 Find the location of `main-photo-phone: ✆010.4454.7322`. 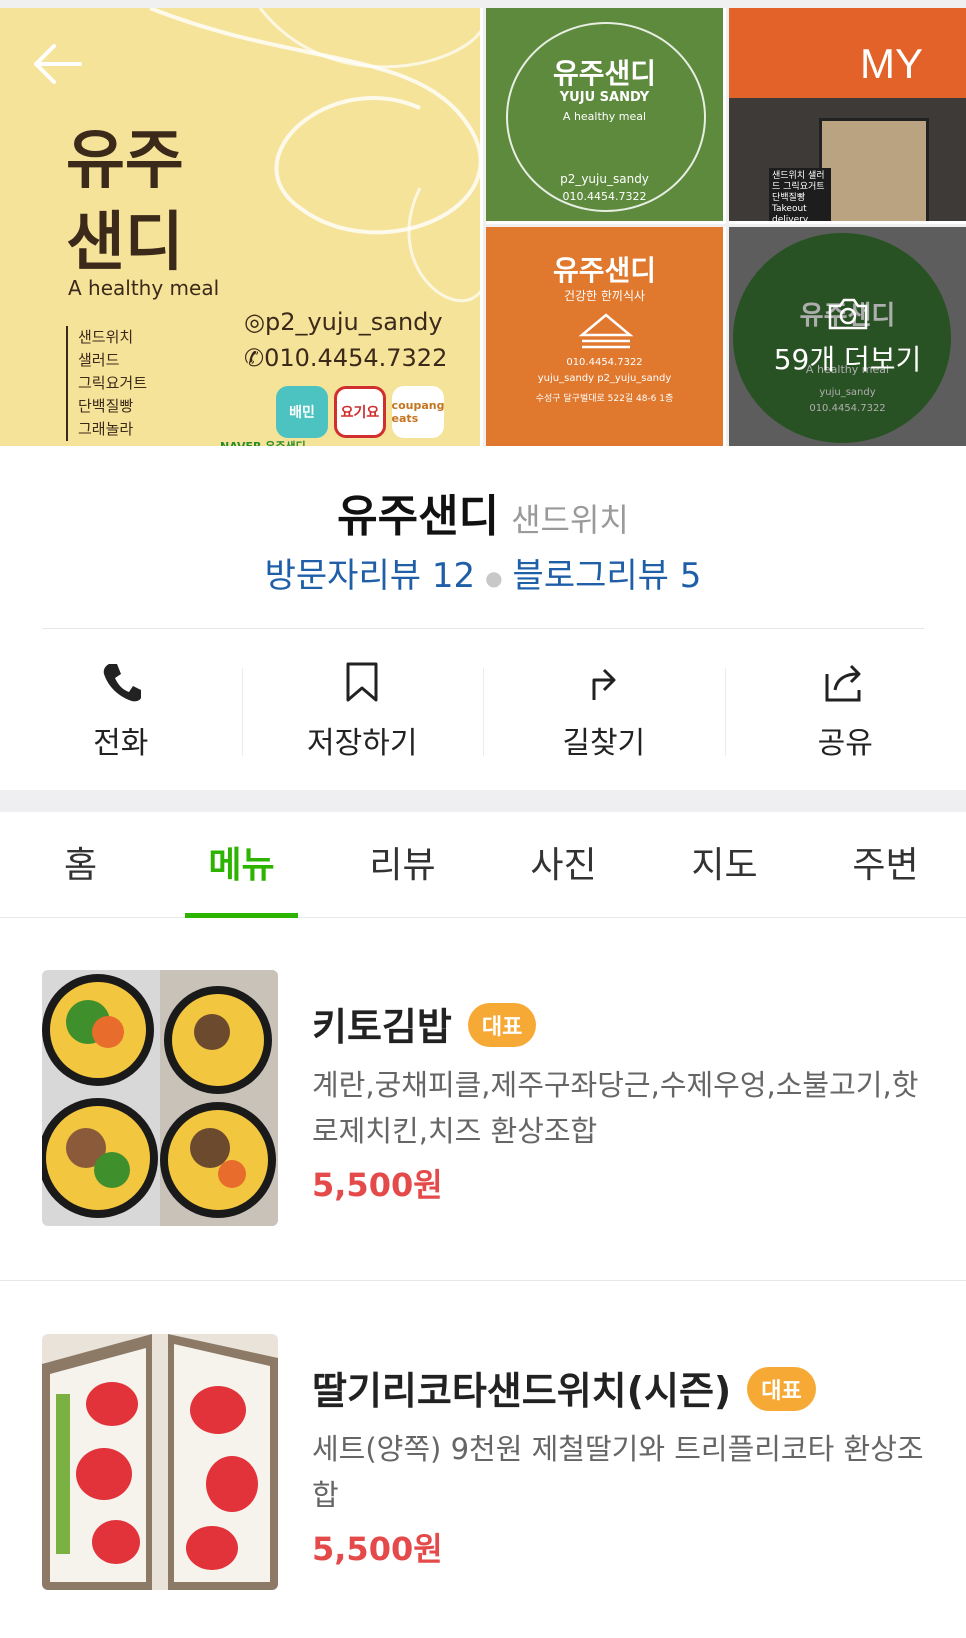

main-photo-phone: ✆010.4454.7322 is located at coordinates (346, 358).